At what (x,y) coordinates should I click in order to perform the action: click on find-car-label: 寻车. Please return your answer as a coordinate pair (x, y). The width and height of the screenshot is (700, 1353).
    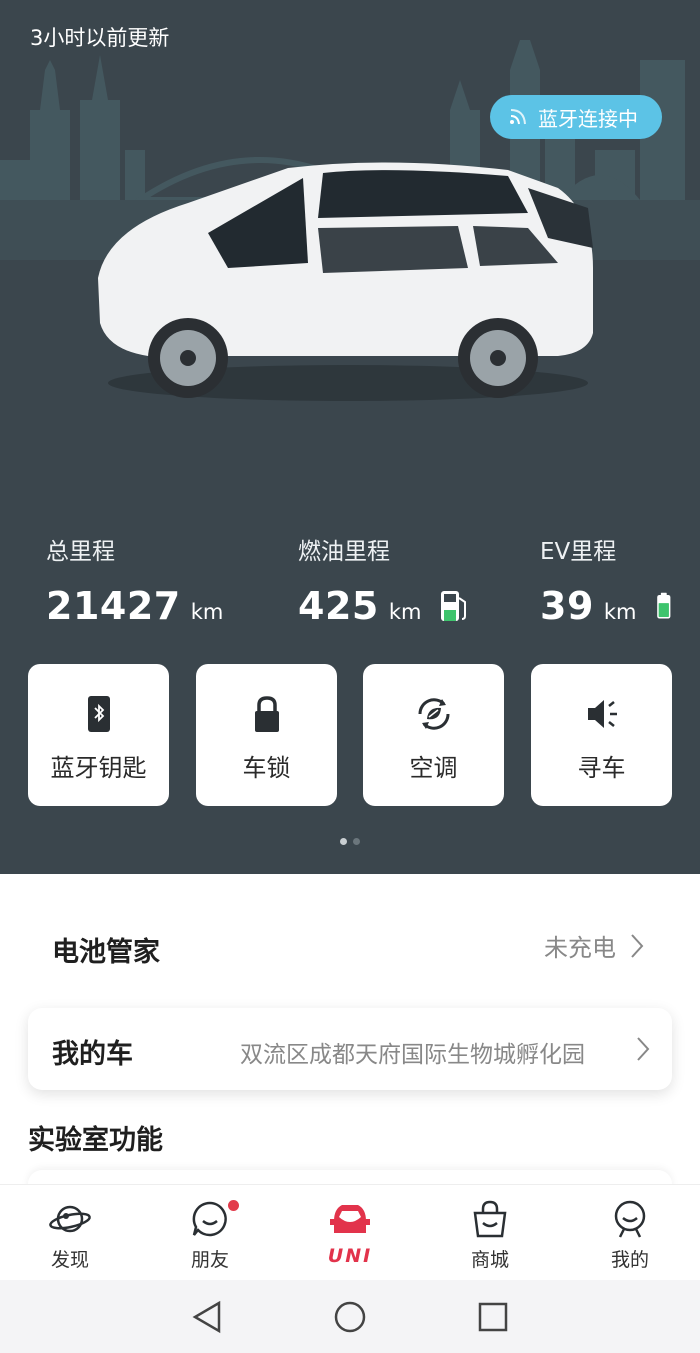
    Looking at the image, I should click on (601, 768).